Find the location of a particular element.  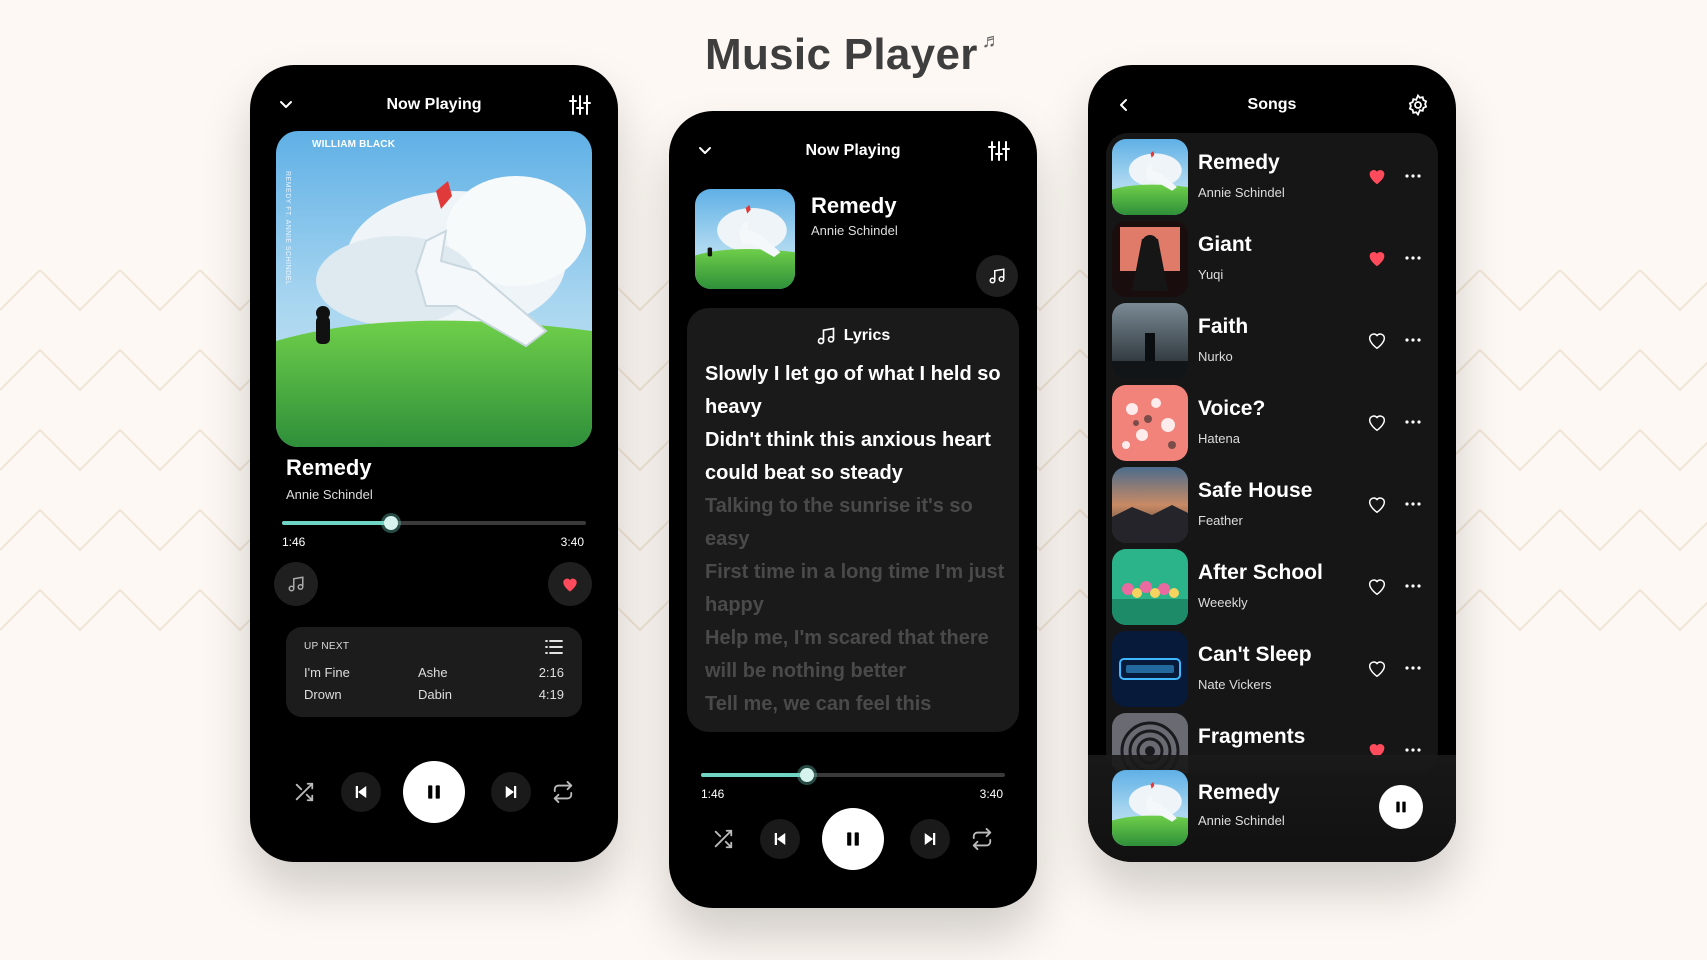

up-next-title: I'm Fine is located at coordinates (327, 672).